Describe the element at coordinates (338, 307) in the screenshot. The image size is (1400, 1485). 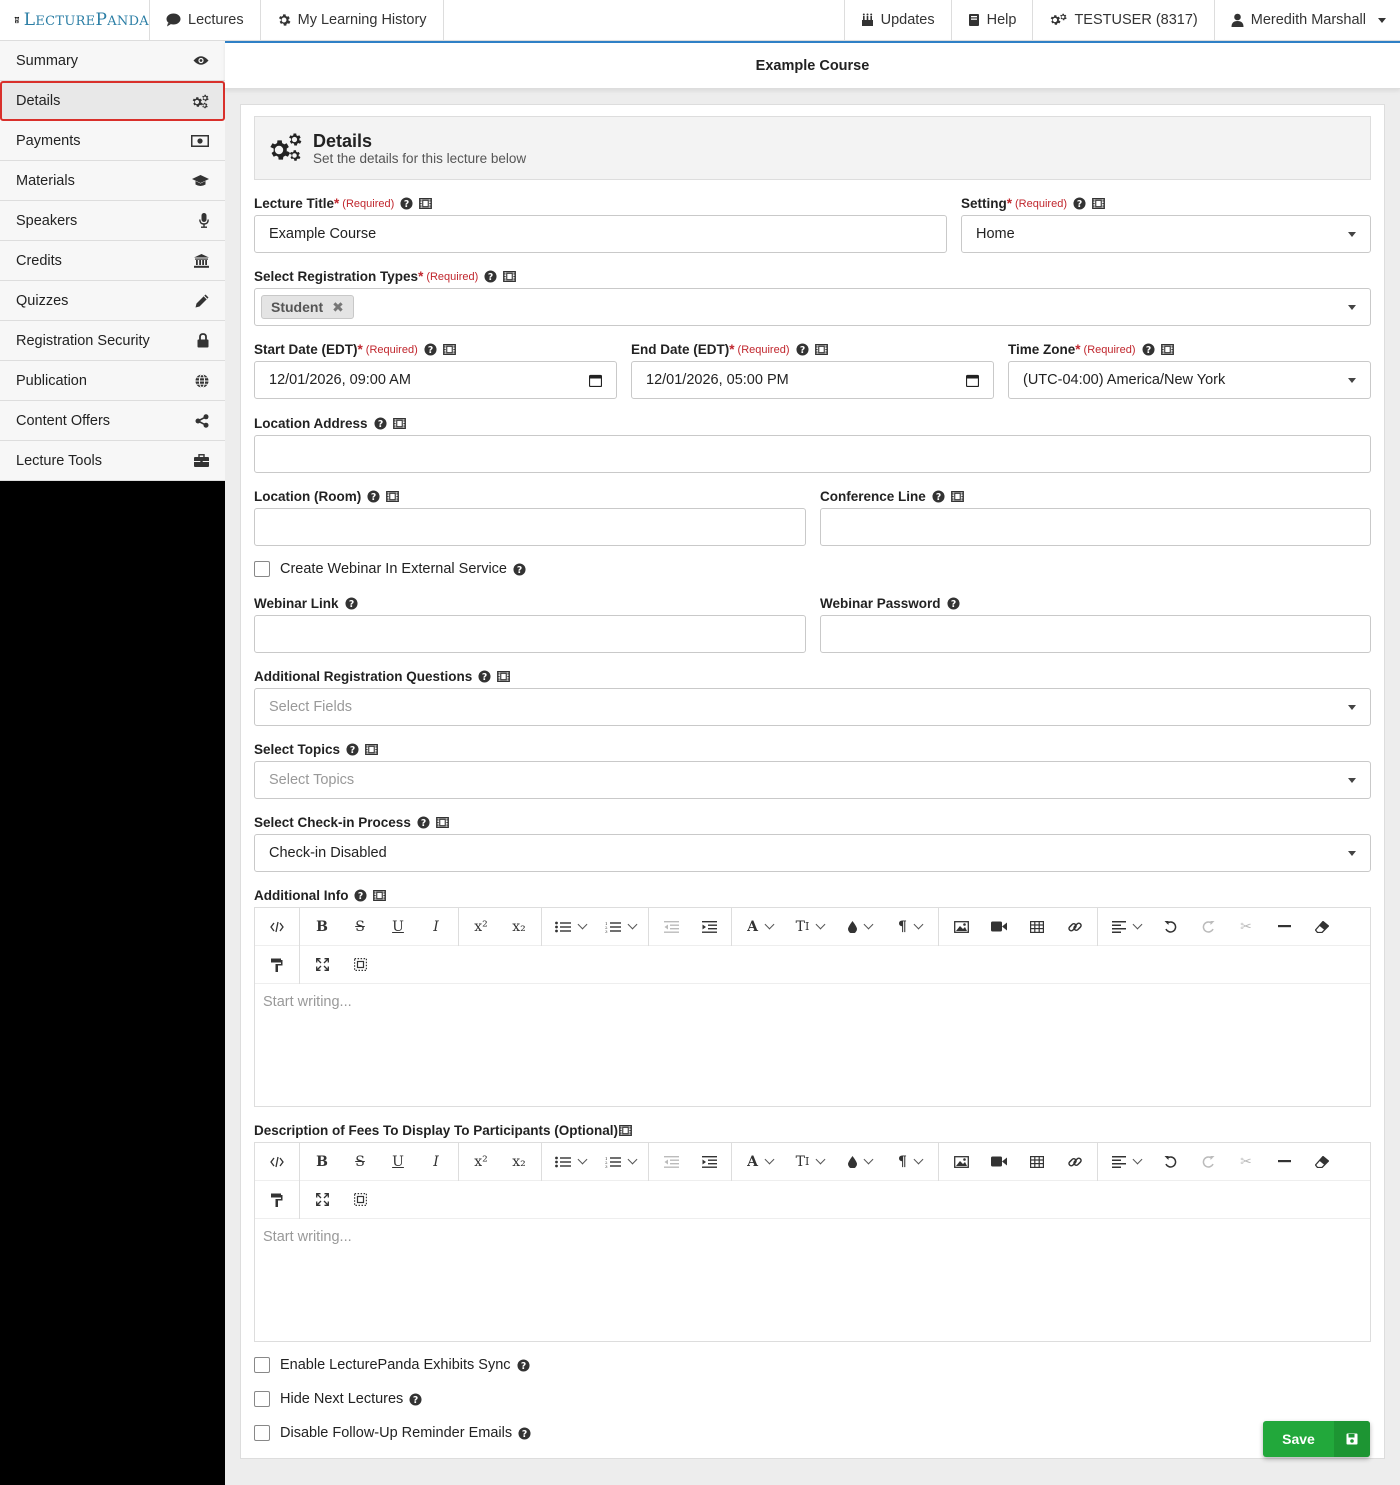
I see `remove-chip-icon: ✖` at that location.